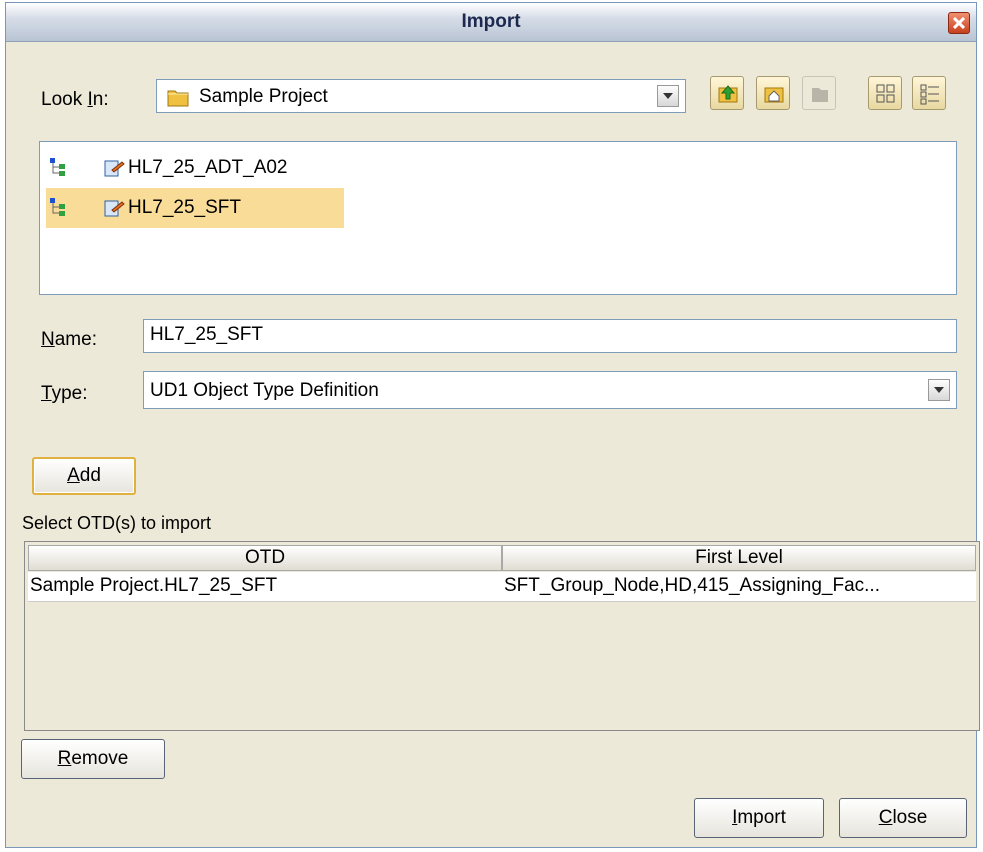 The image size is (983, 852). I want to click on name-input, so click(536, 335).